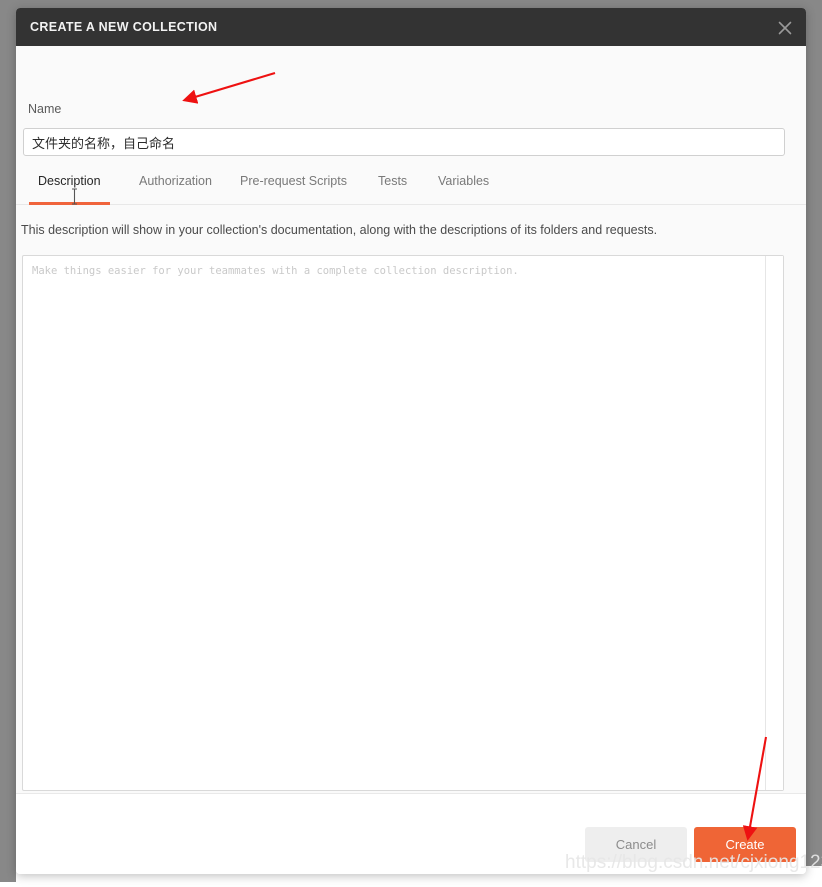 This screenshot has width=822, height=887. What do you see at coordinates (175, 189) in the screenshot?
I see `tab-authorization: Authorization` at bounding box center [175, 189].